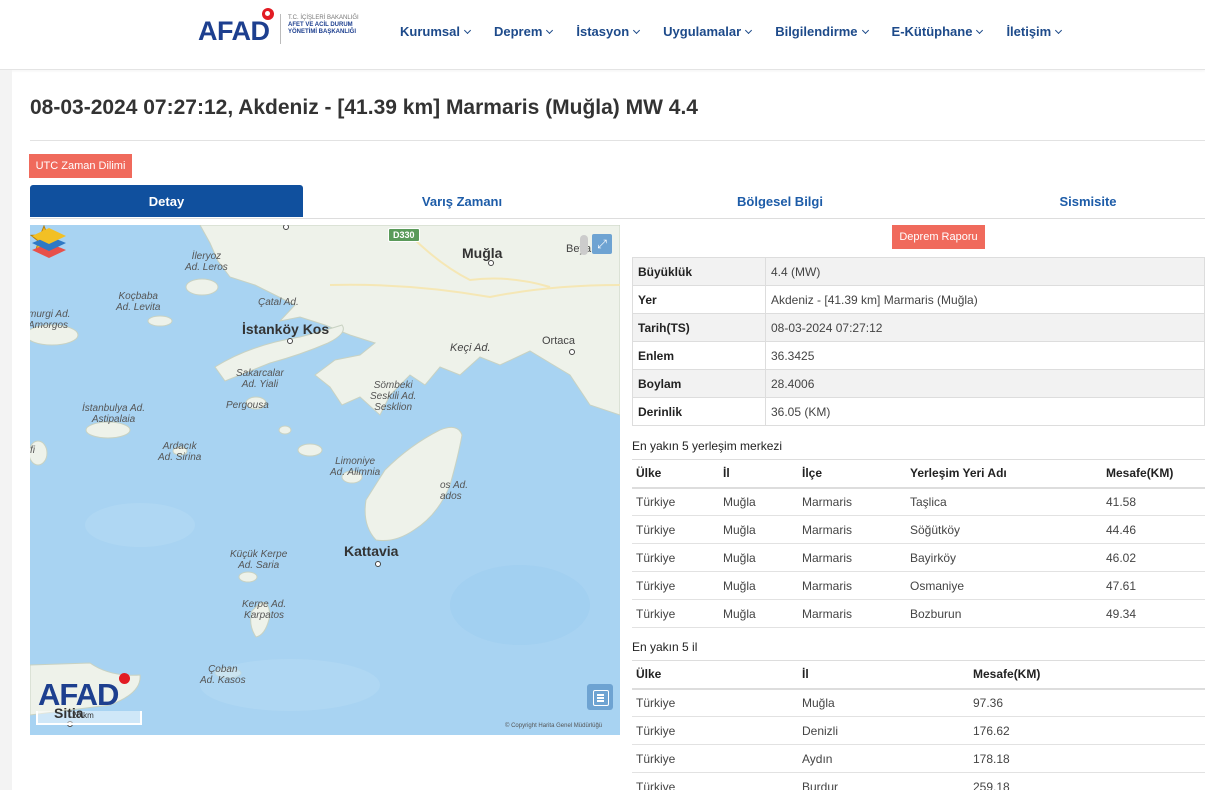 The height and width of the screenshot is (790, 1205). What do you see at coordinates (436, 31) in the screenshot?
I see `nav-item-kurumsal: Kurumsal` at bounding box center [436, 31].